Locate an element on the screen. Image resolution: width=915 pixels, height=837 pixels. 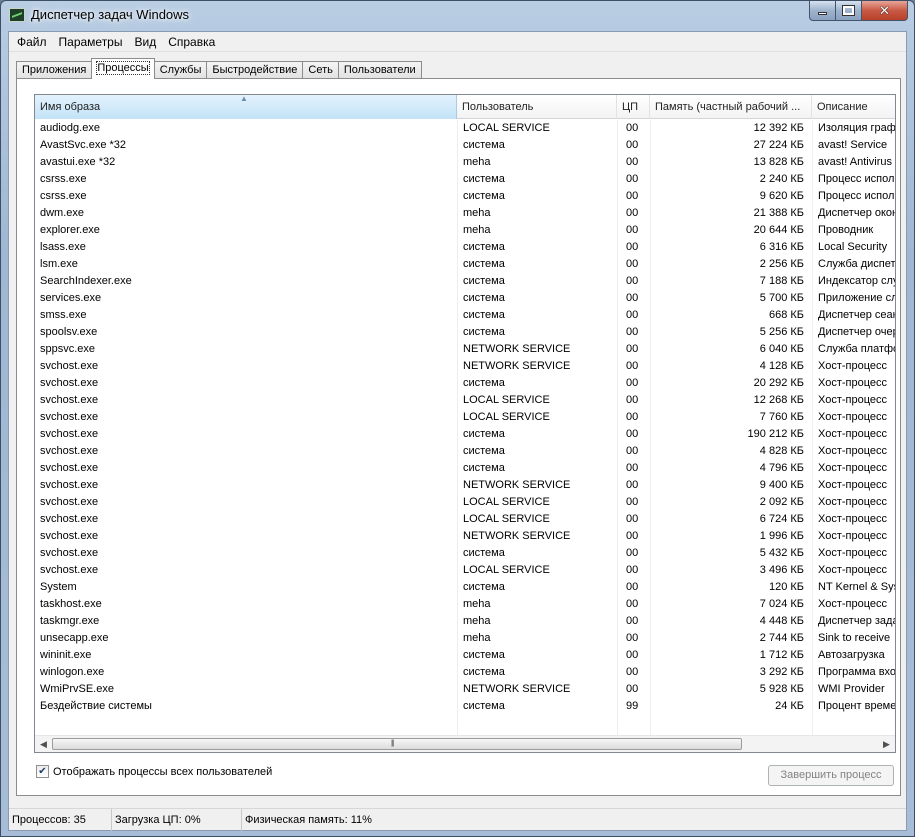
maximize-button is located at coordinates (849, 11).